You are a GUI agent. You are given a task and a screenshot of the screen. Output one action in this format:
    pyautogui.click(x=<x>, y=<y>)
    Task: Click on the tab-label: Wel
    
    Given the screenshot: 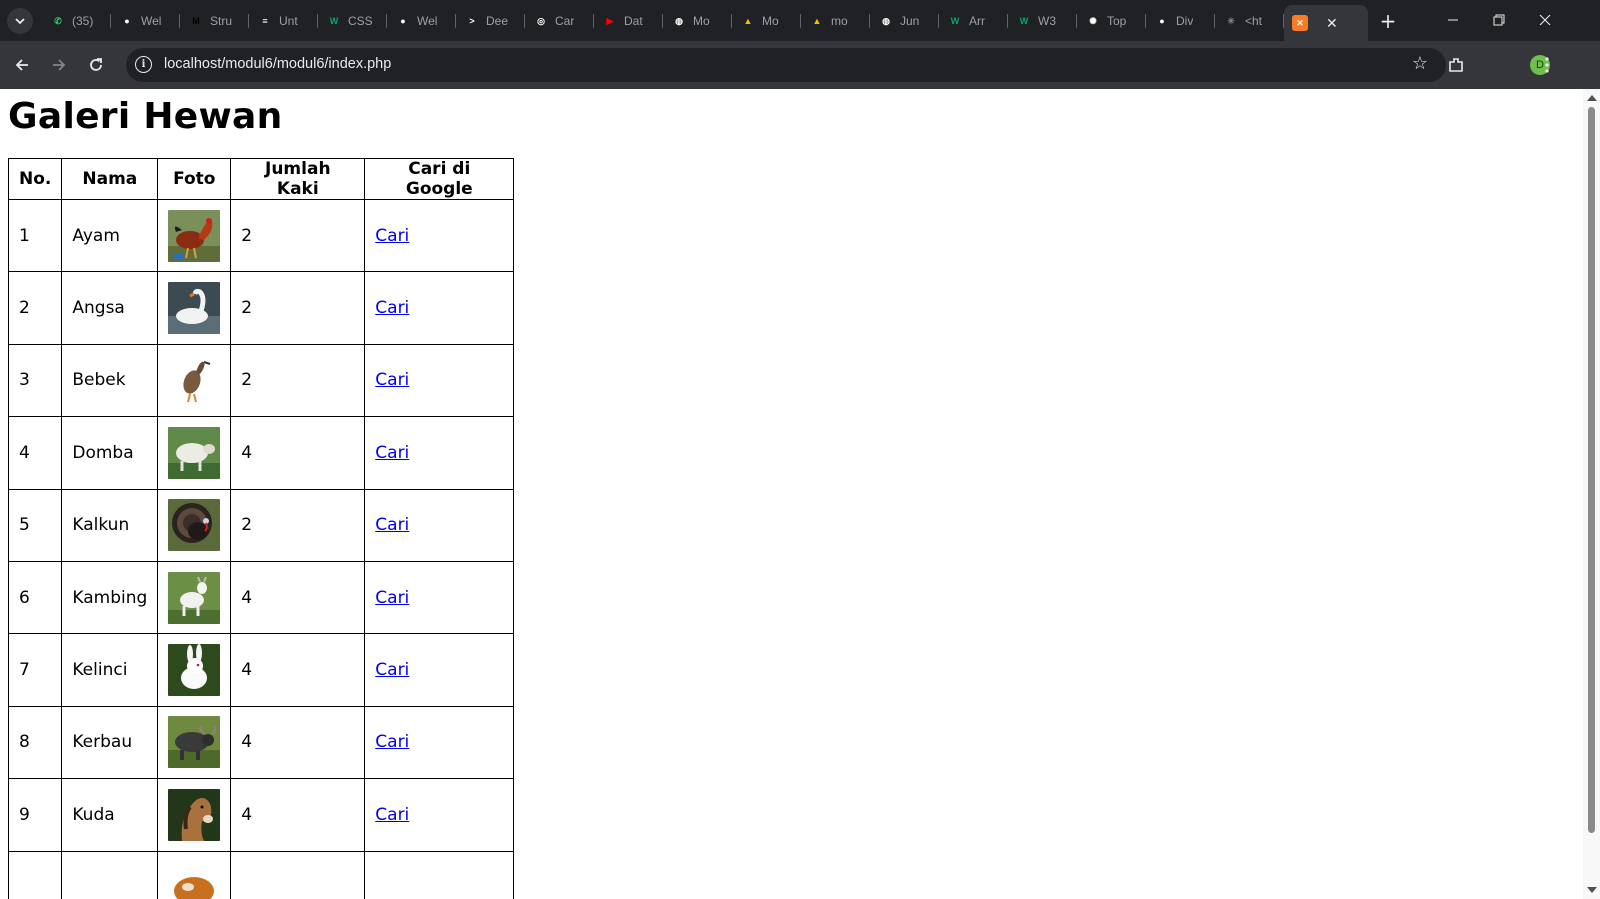 What is the action you would take?
    pyautogui.click(x=427, y=21)
    